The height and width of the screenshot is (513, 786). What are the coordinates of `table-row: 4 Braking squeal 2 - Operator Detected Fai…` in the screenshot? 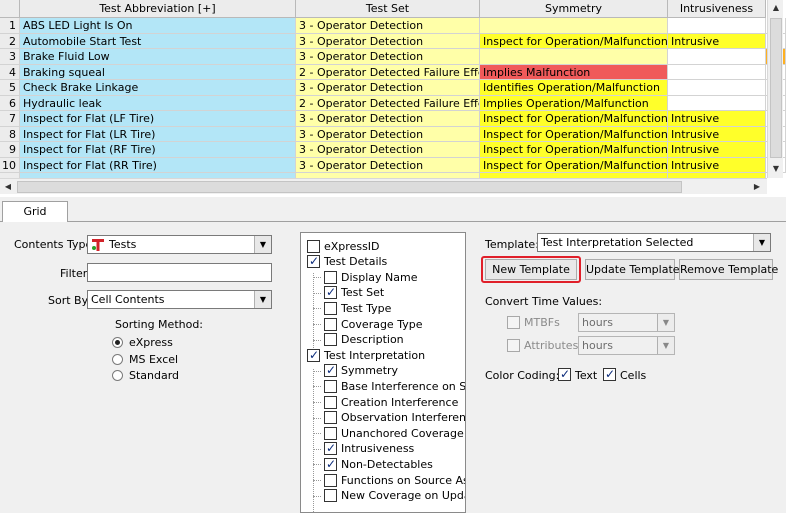 It's located at (393, 72).